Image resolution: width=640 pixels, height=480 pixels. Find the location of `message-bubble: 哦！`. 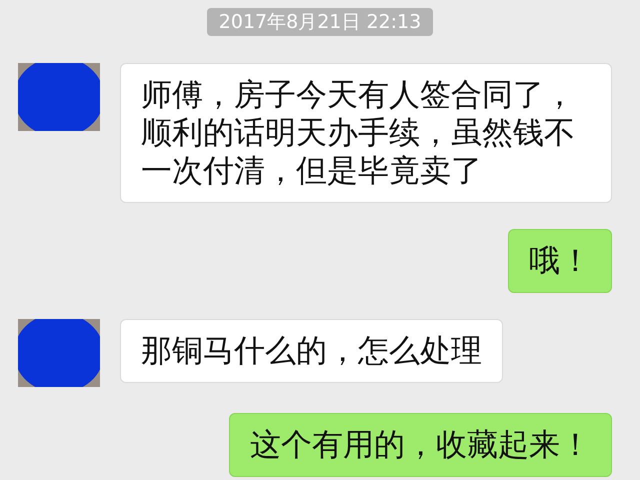

message-bubble: 哦！ is located at coordinates (560, 261).